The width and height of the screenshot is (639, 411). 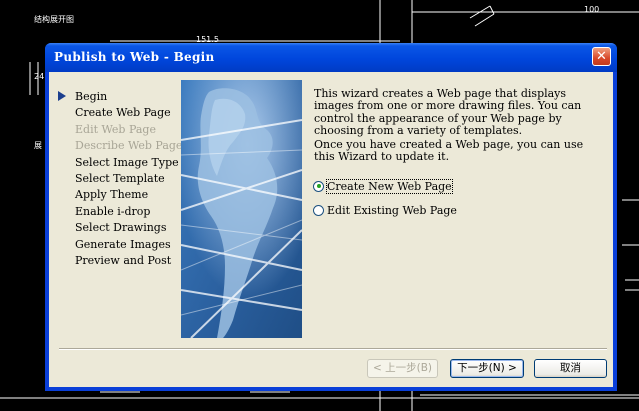 I want to click on create-new-web-page-option: Create New Web Page, so click(x=383, y=186).